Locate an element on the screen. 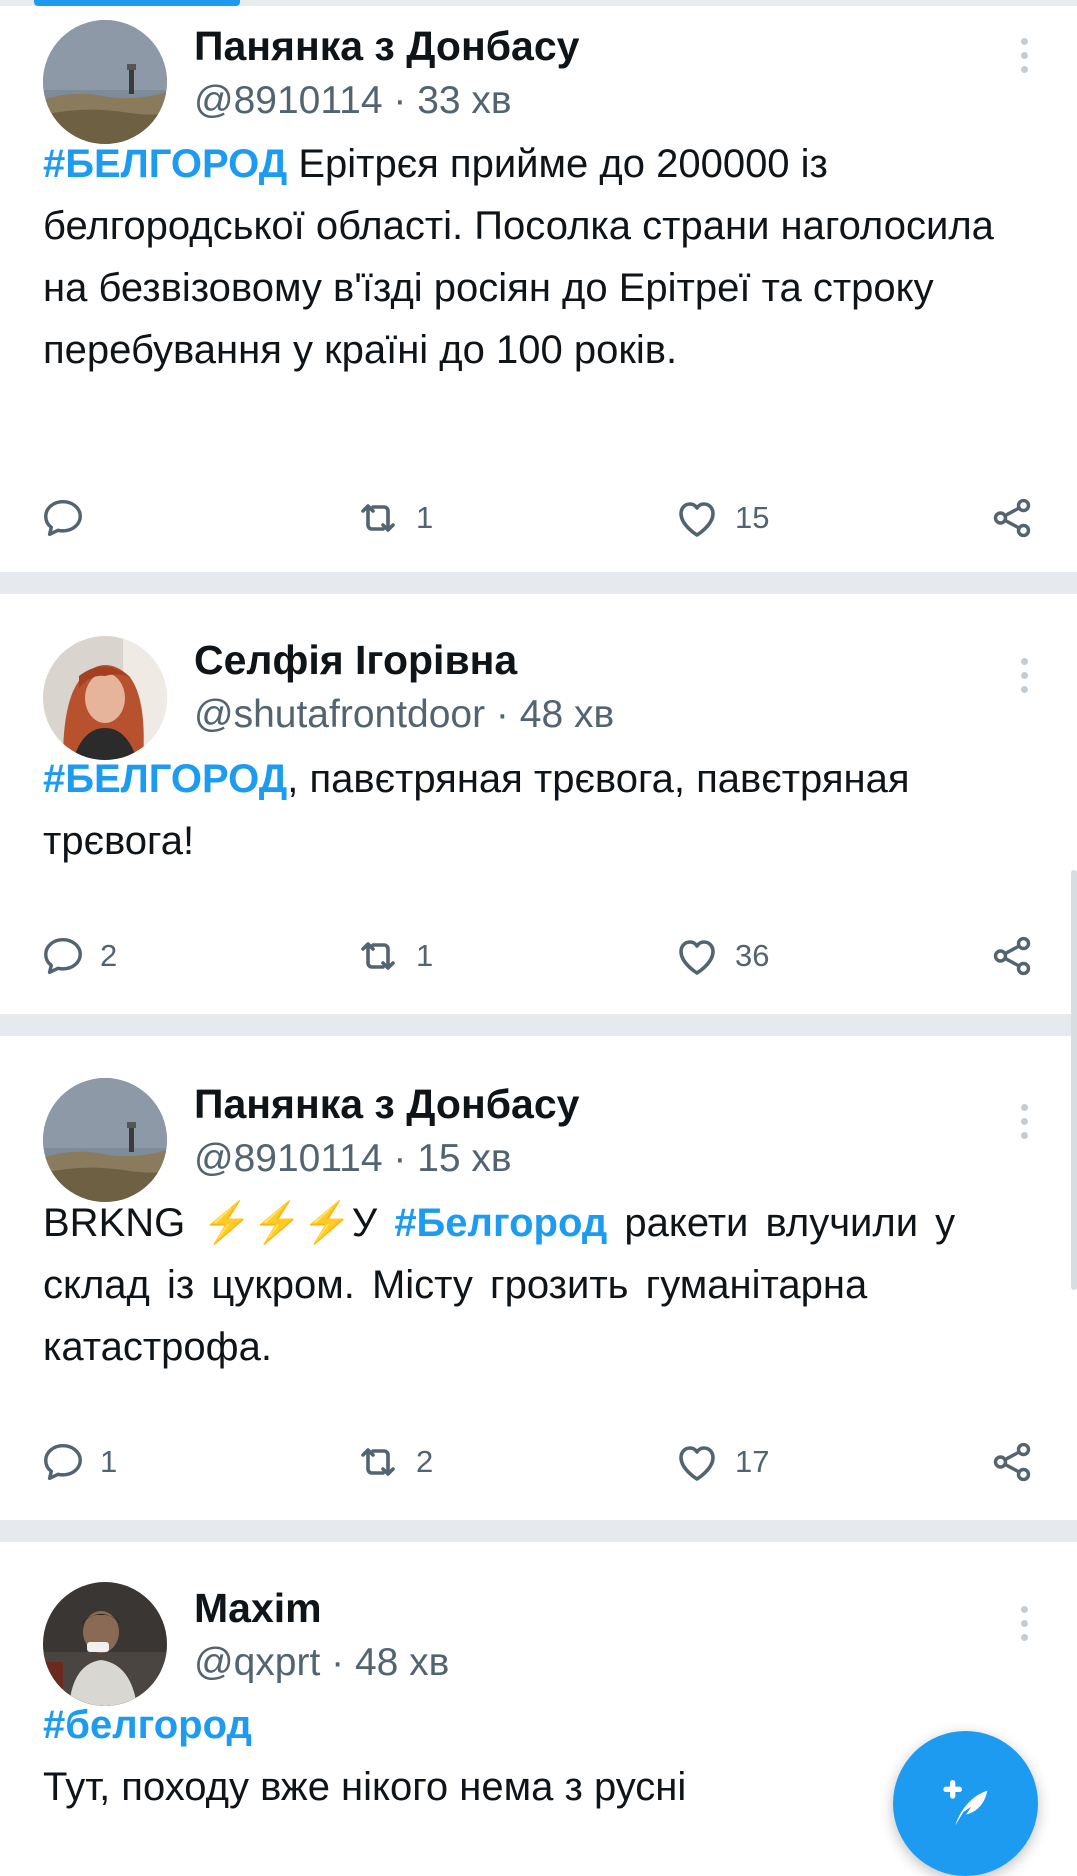 The height and width of the screenshot is (1876, 1077). tweet-body-prefix: BRKNG is located at coordinates (123, 1223).